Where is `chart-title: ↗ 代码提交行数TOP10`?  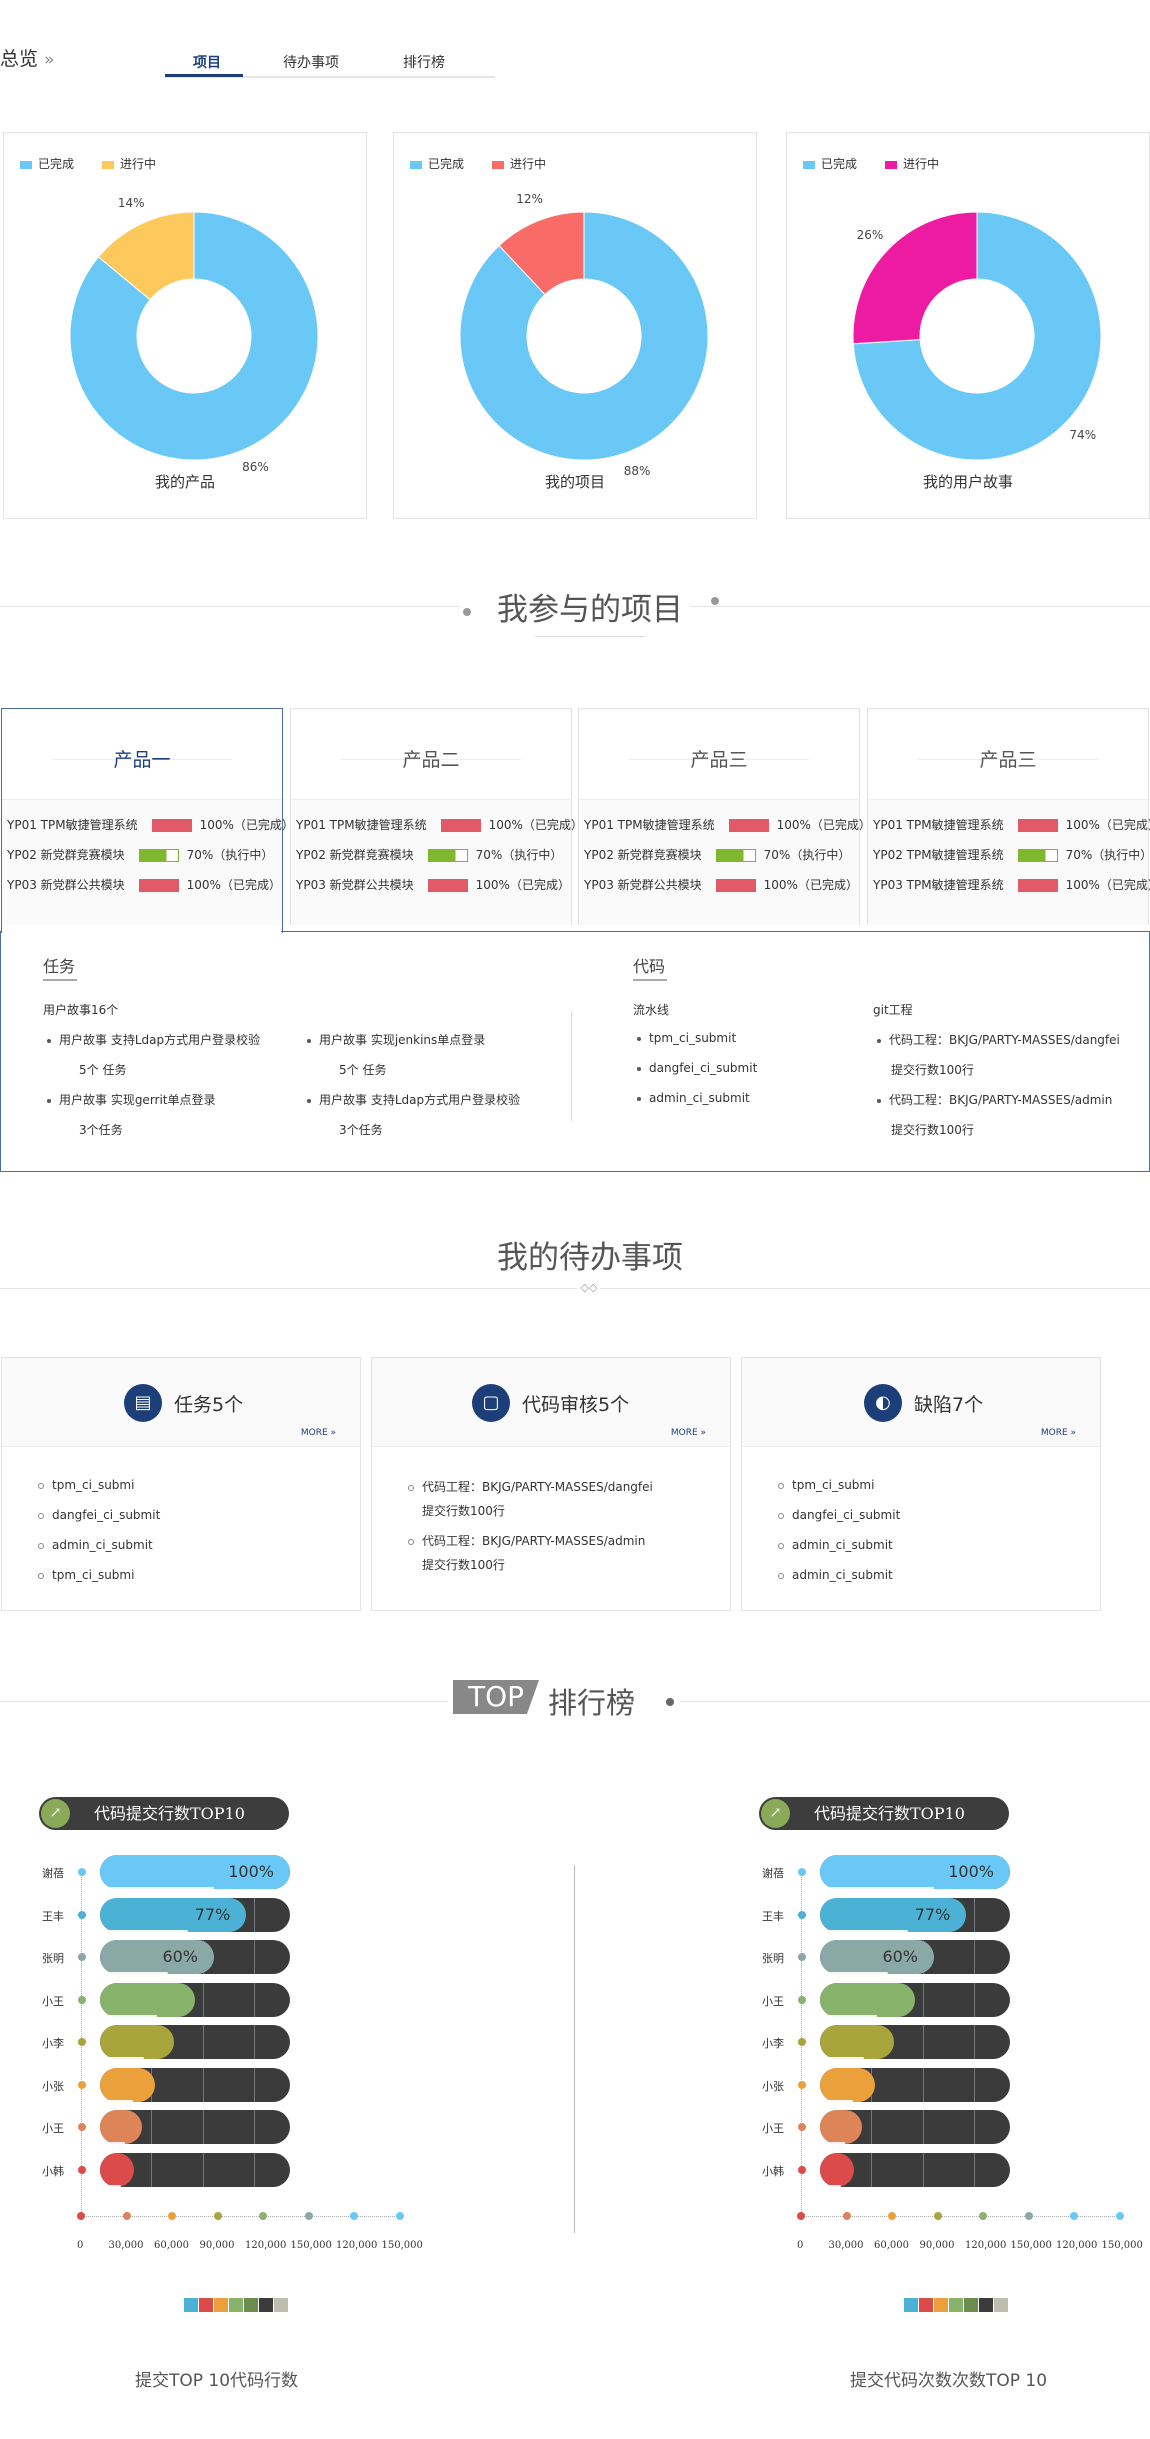 chart-title: ↗ 代码提交行数TOP10 is located at coordinates (884, 1813).